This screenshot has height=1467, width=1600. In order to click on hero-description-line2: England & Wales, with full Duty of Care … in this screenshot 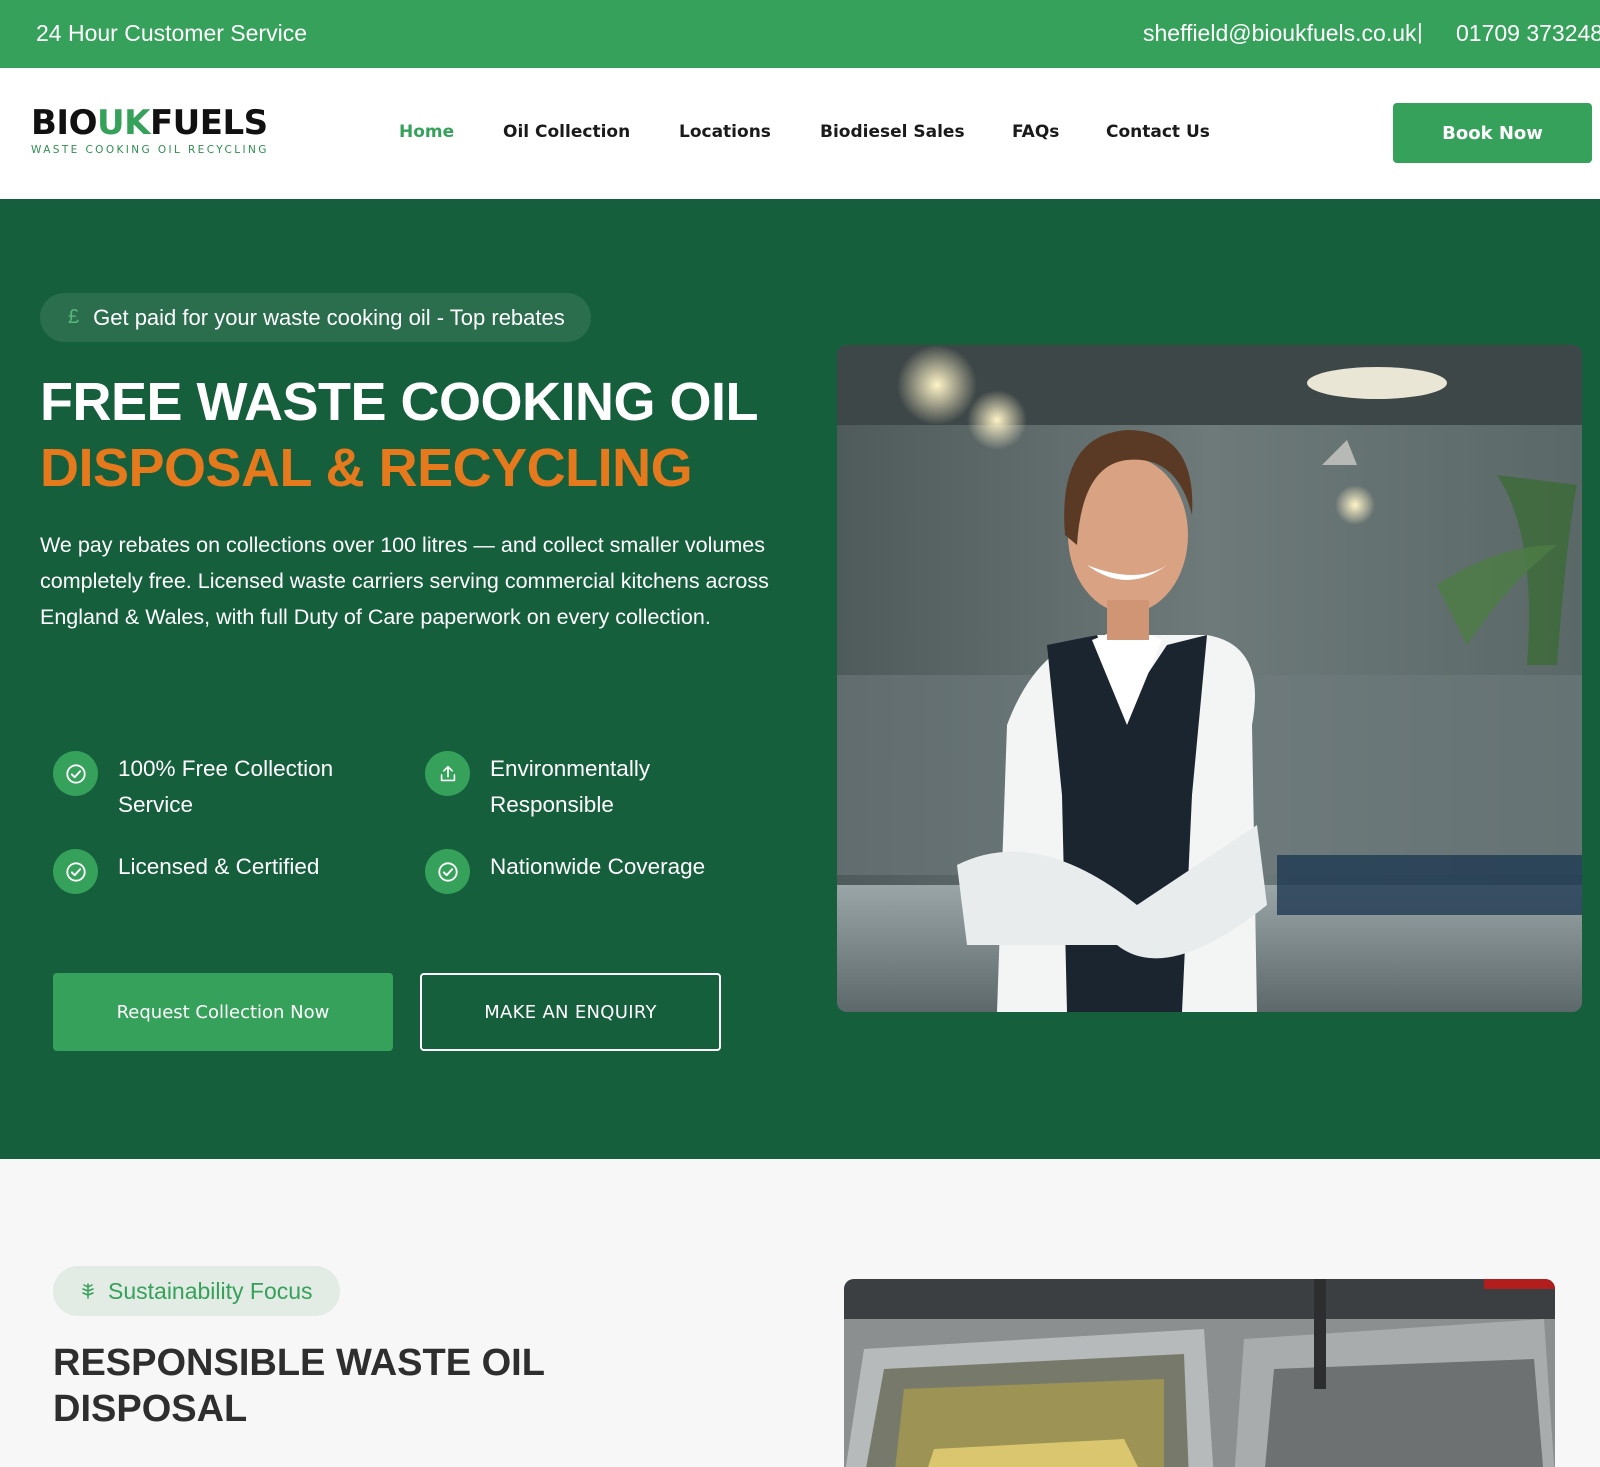, I will do `click(375, 617)`.